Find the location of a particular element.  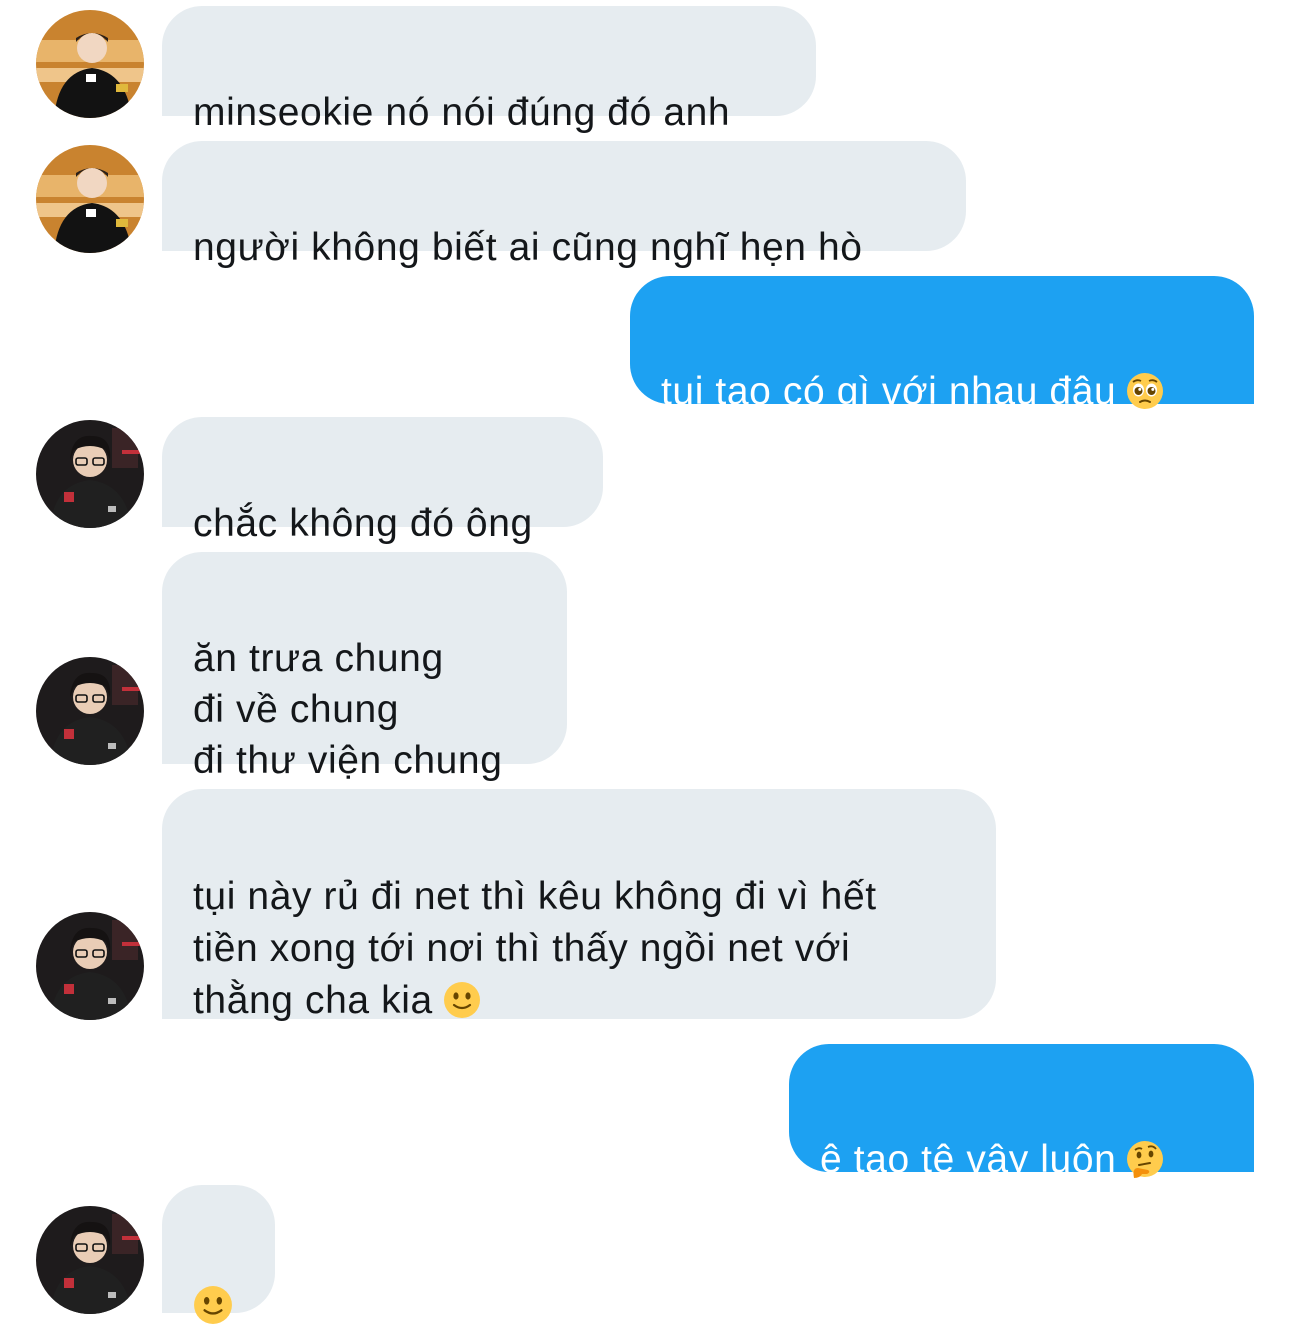

message-bubble: minseokie nó nói đúng đó anh is located at coordinates (489, 70).